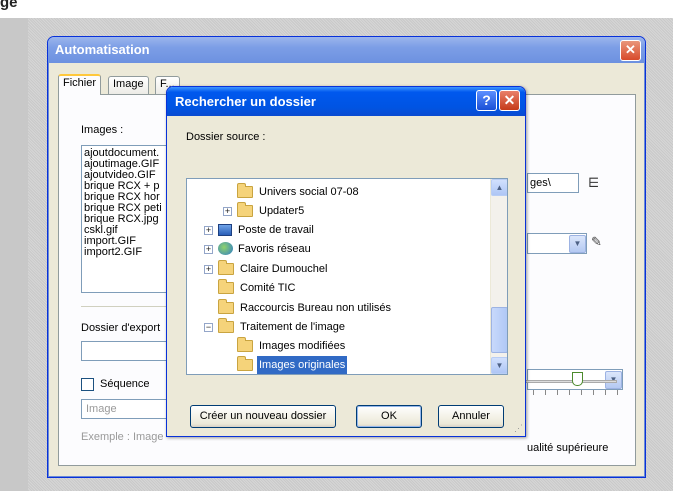 The image size is (673, 491). I want to click on network-icon, so click(225, 248).